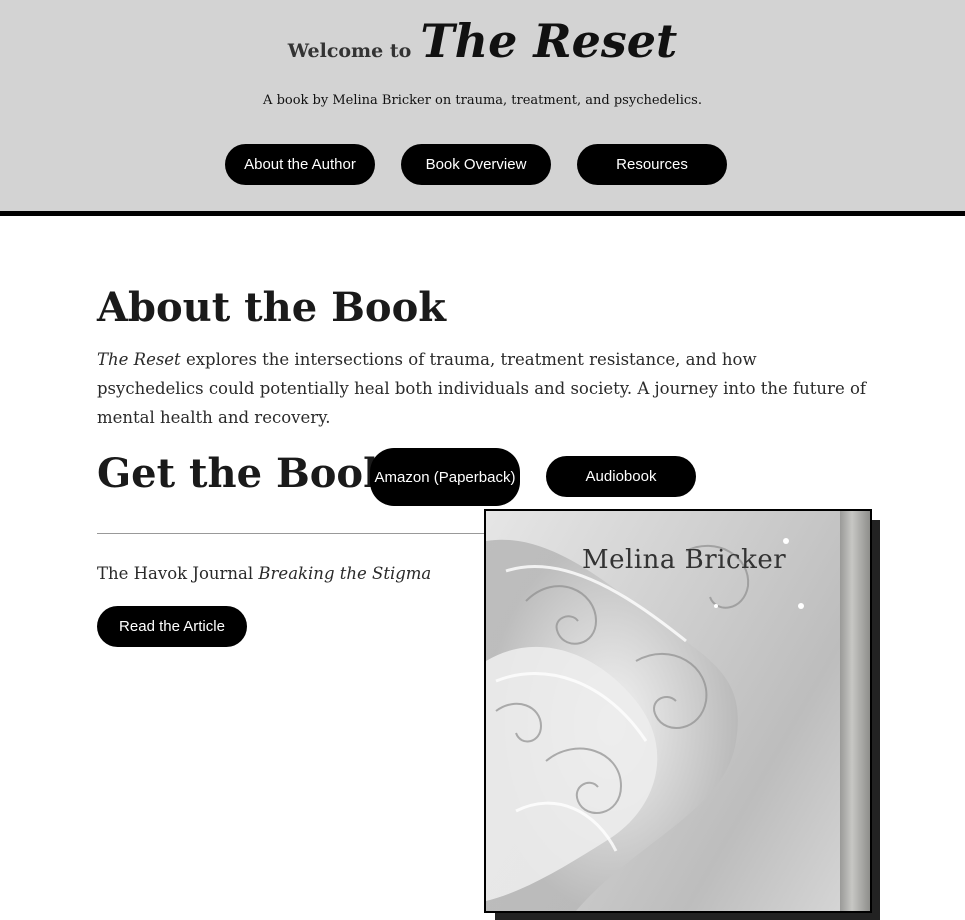 This screenshot has height=920, width=965. I want to click on about-title-italic: The Reset, so click(139, 359).